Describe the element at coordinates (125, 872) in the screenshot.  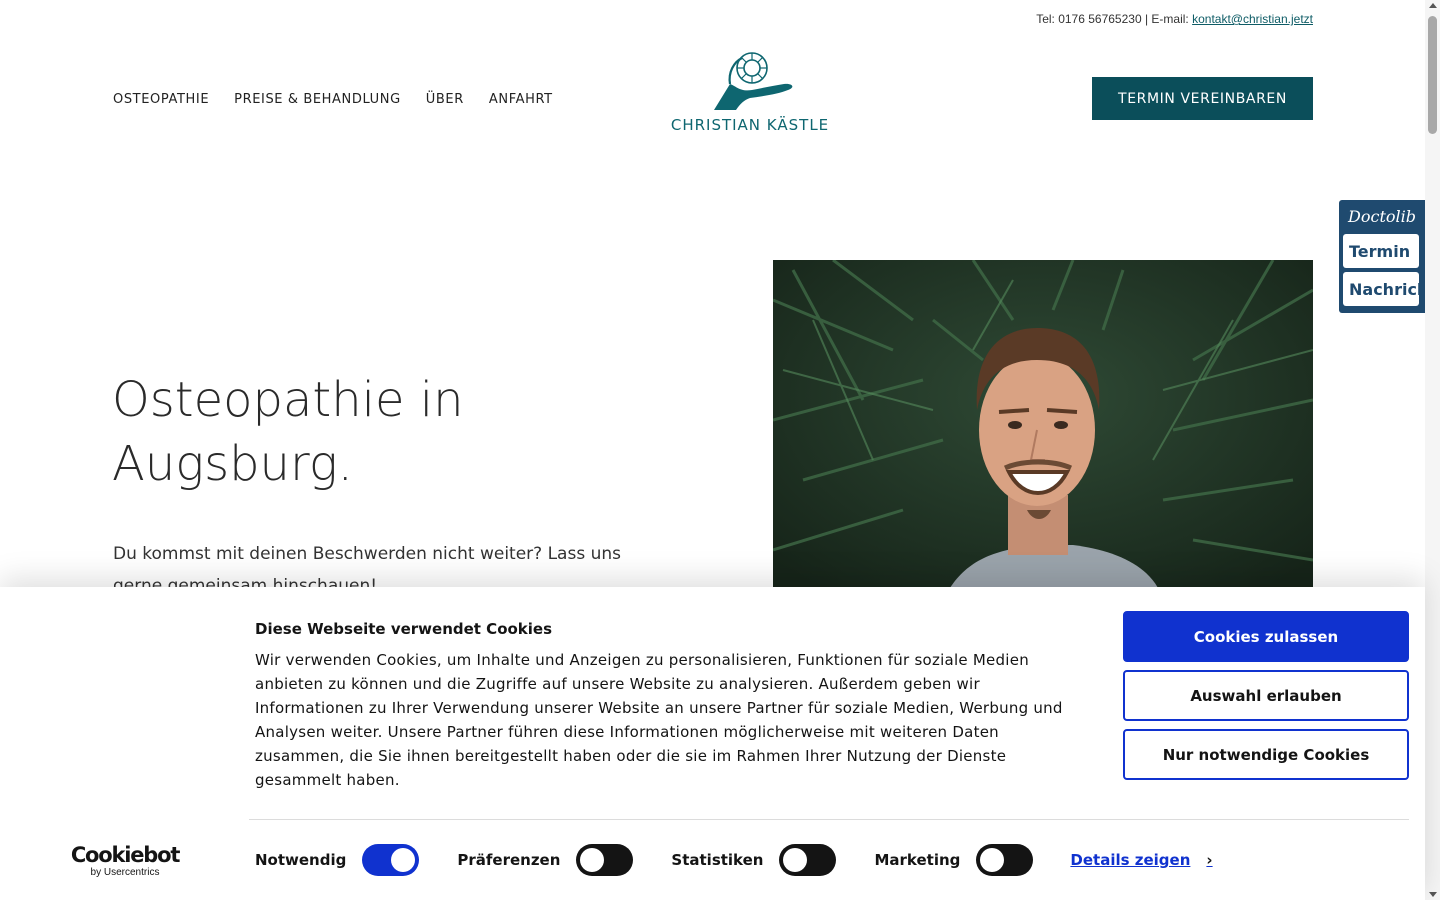
I see `cookiebot-brand-by: by Usercentrics` at that location.